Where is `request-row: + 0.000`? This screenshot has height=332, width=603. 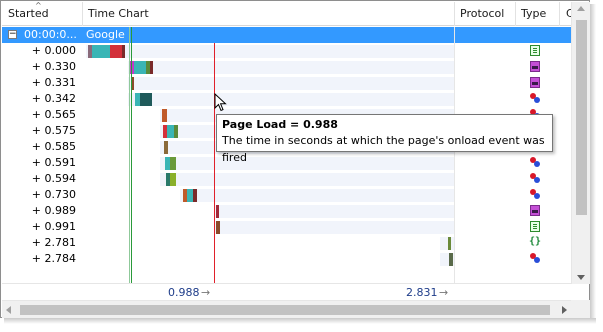 request-row: + 0.000 is located at coordinates (286, 51).